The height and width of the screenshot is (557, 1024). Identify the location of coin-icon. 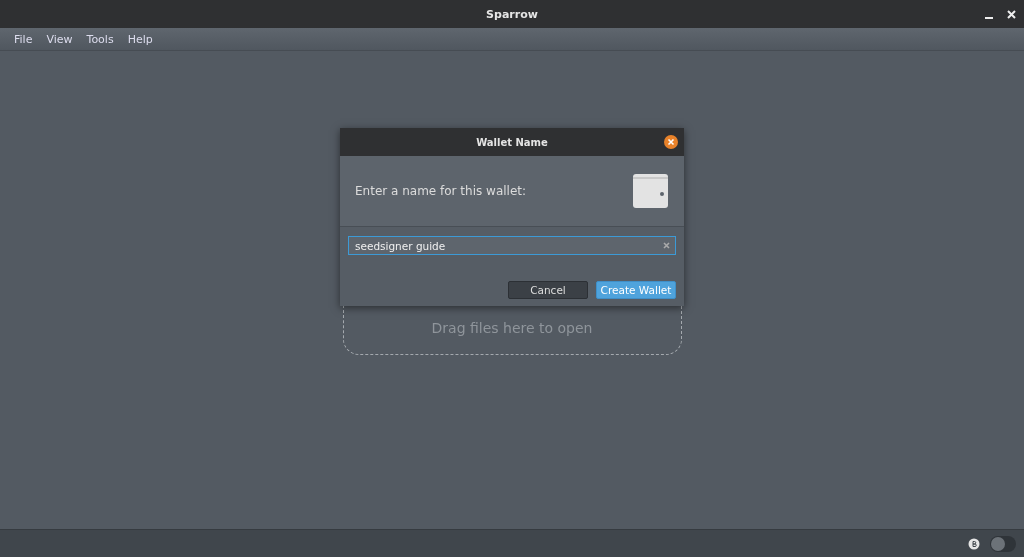
(974, 543).